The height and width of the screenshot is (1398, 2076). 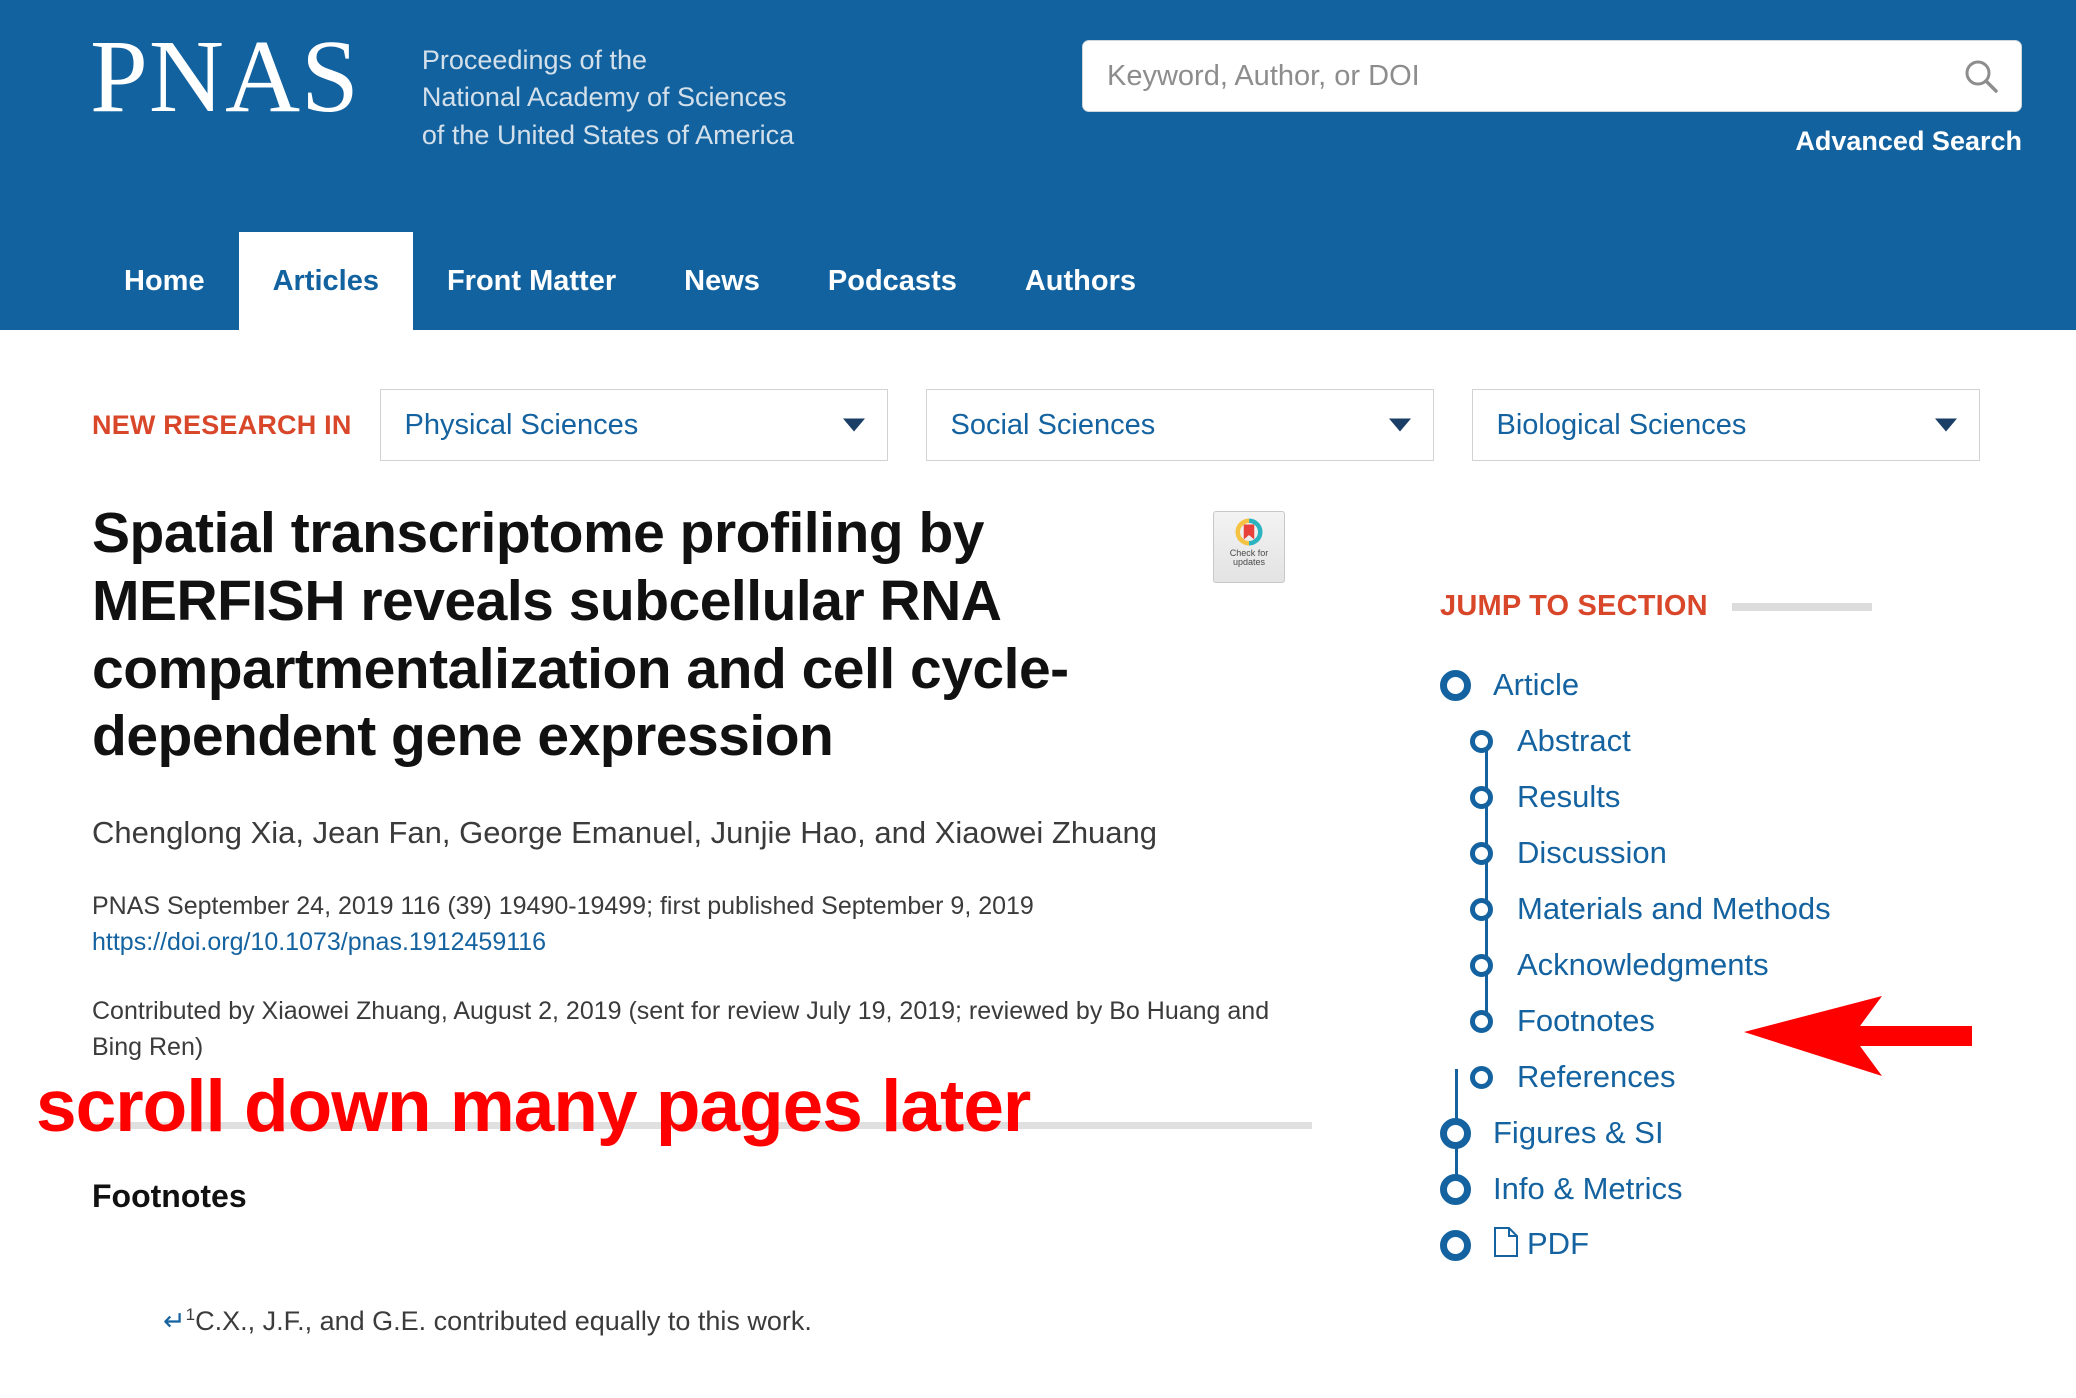 What do you see at coordinates (1588, 1188) in the screenshot?
I see `jump-item-info-and-metrics-label: Info & Metrics` at bounding box center [1588, 1188].